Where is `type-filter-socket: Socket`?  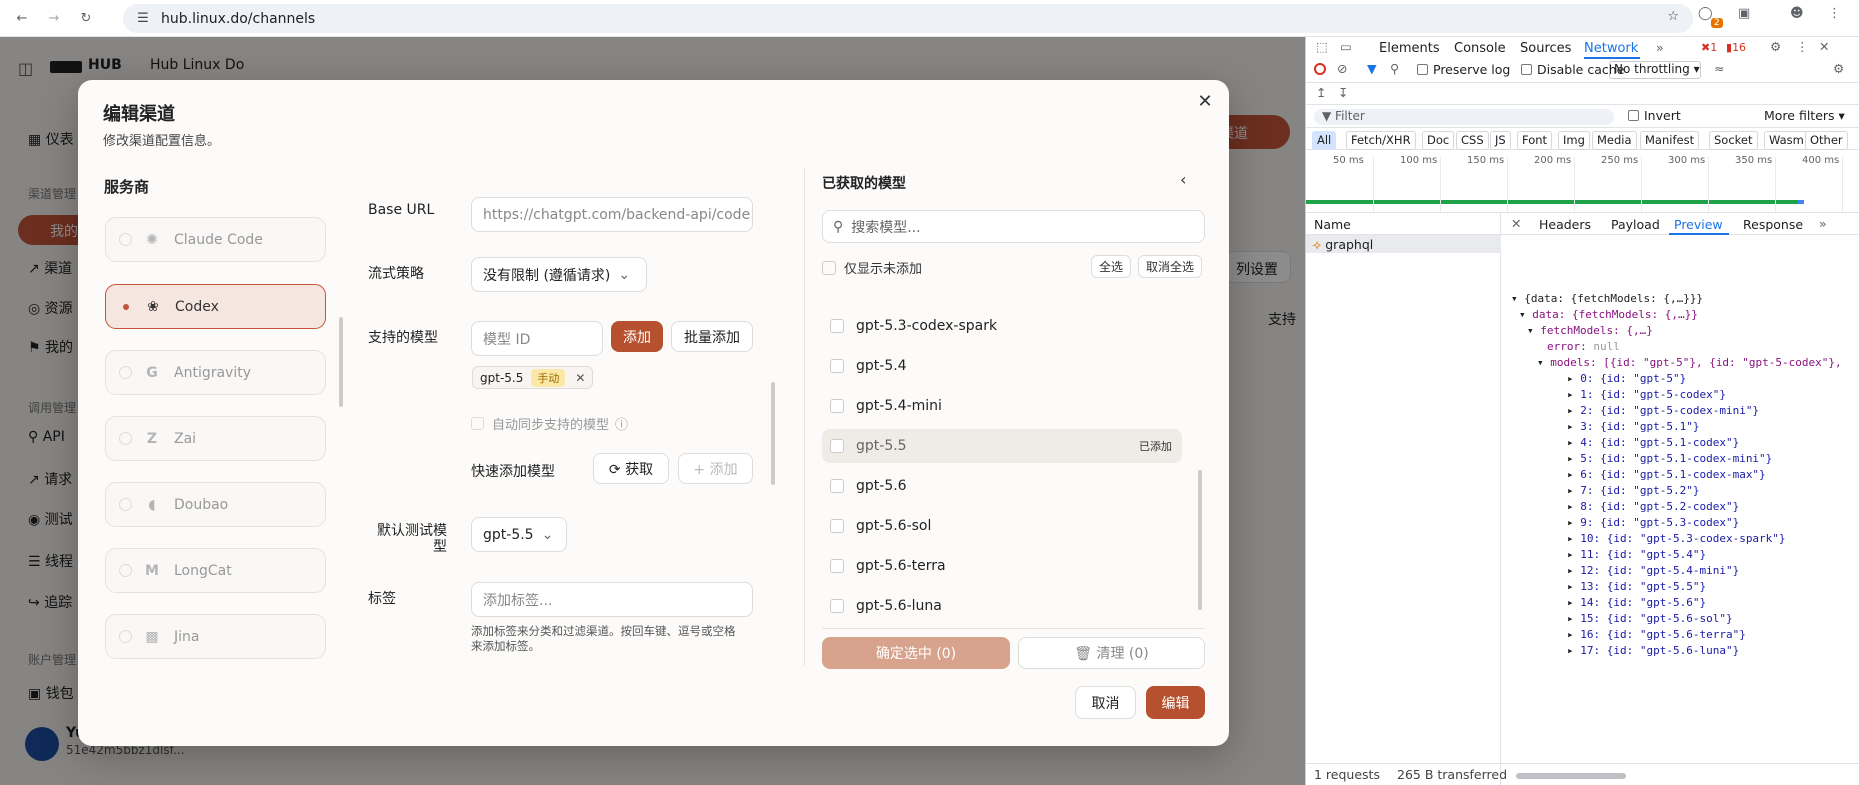
type-filter-socket: Socket is located at coordinates (1733, 140).